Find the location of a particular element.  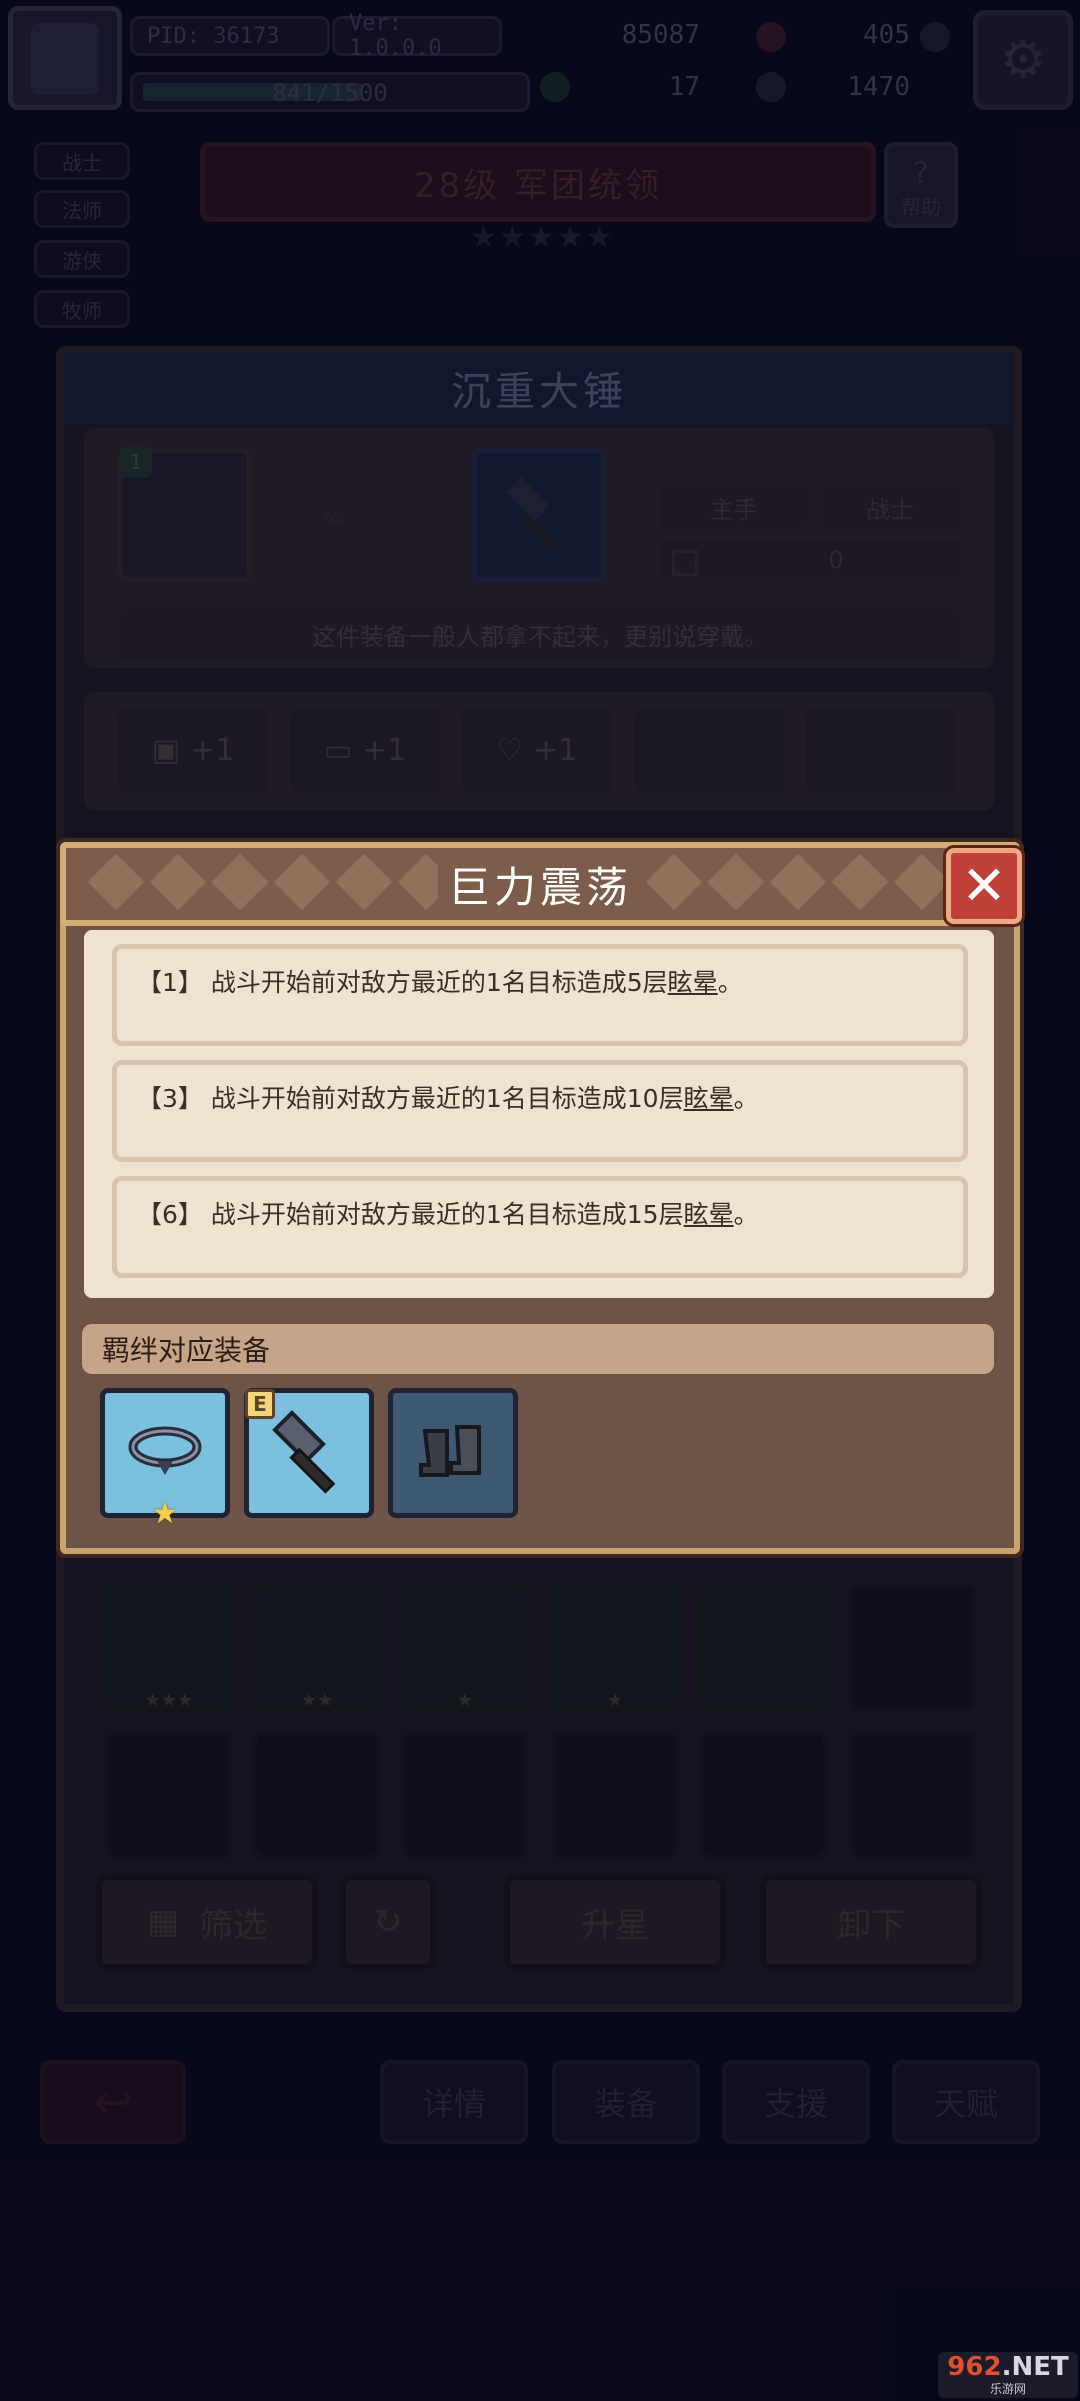

stat-box-strength: ▣ +1 is located at coordinates (193, 750).